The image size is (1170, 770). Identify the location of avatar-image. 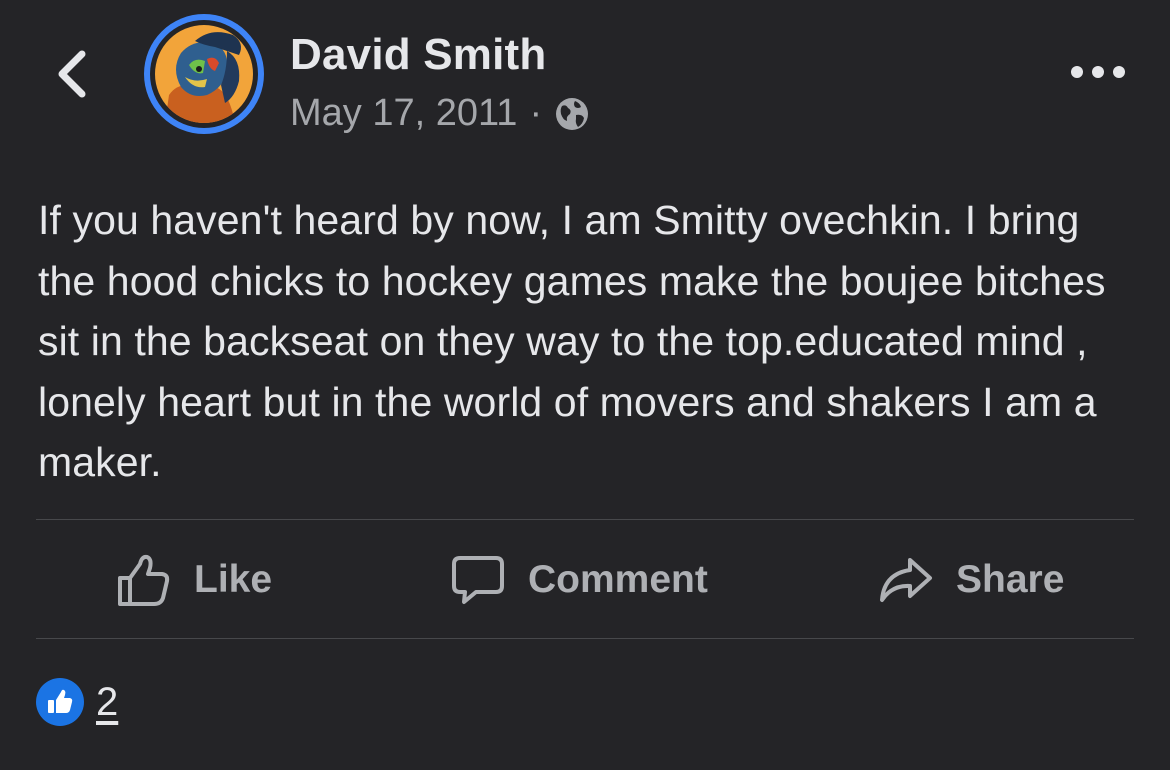
(204, 74).